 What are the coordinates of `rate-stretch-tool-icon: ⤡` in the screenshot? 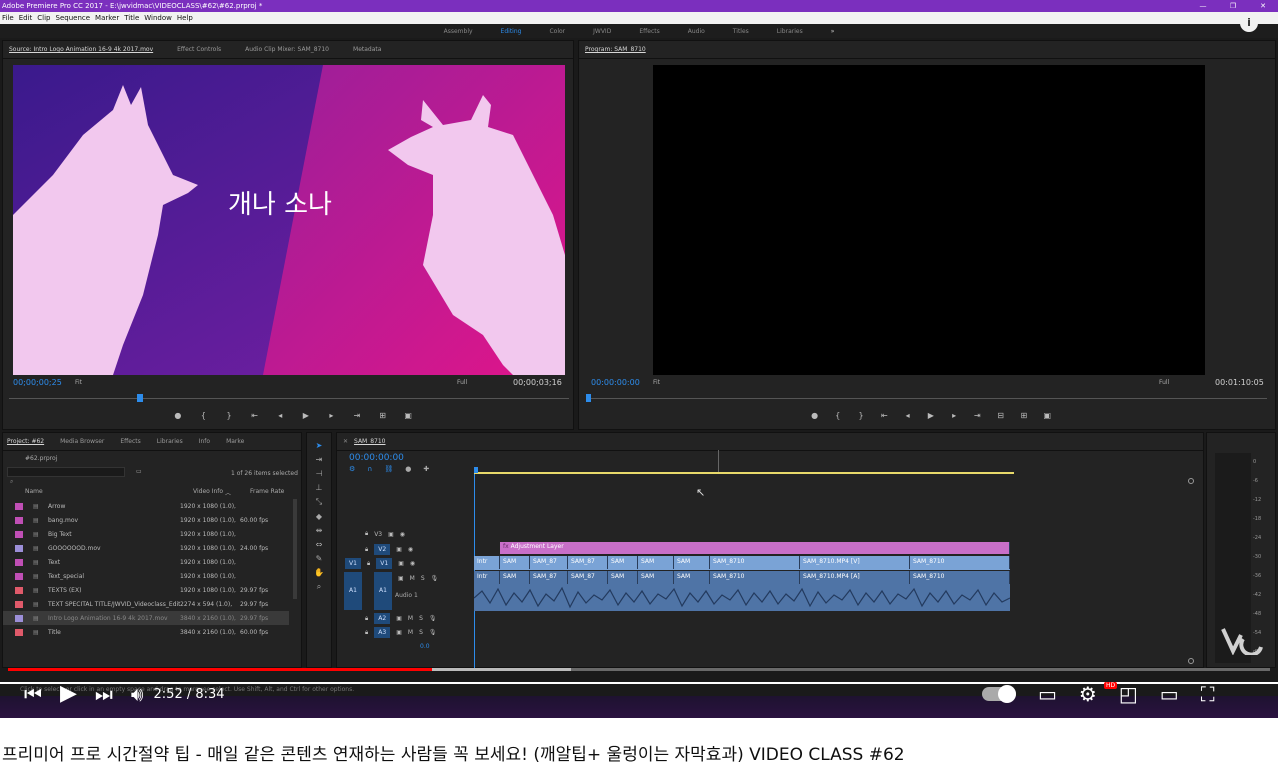 It's located at (319, 502).